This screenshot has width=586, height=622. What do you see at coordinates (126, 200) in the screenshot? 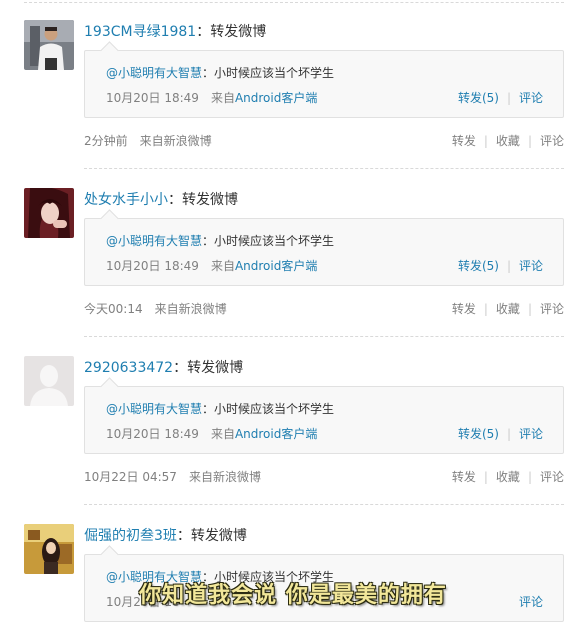
I see `author-link: 处女水手小小` at bounding box center [126, 200].